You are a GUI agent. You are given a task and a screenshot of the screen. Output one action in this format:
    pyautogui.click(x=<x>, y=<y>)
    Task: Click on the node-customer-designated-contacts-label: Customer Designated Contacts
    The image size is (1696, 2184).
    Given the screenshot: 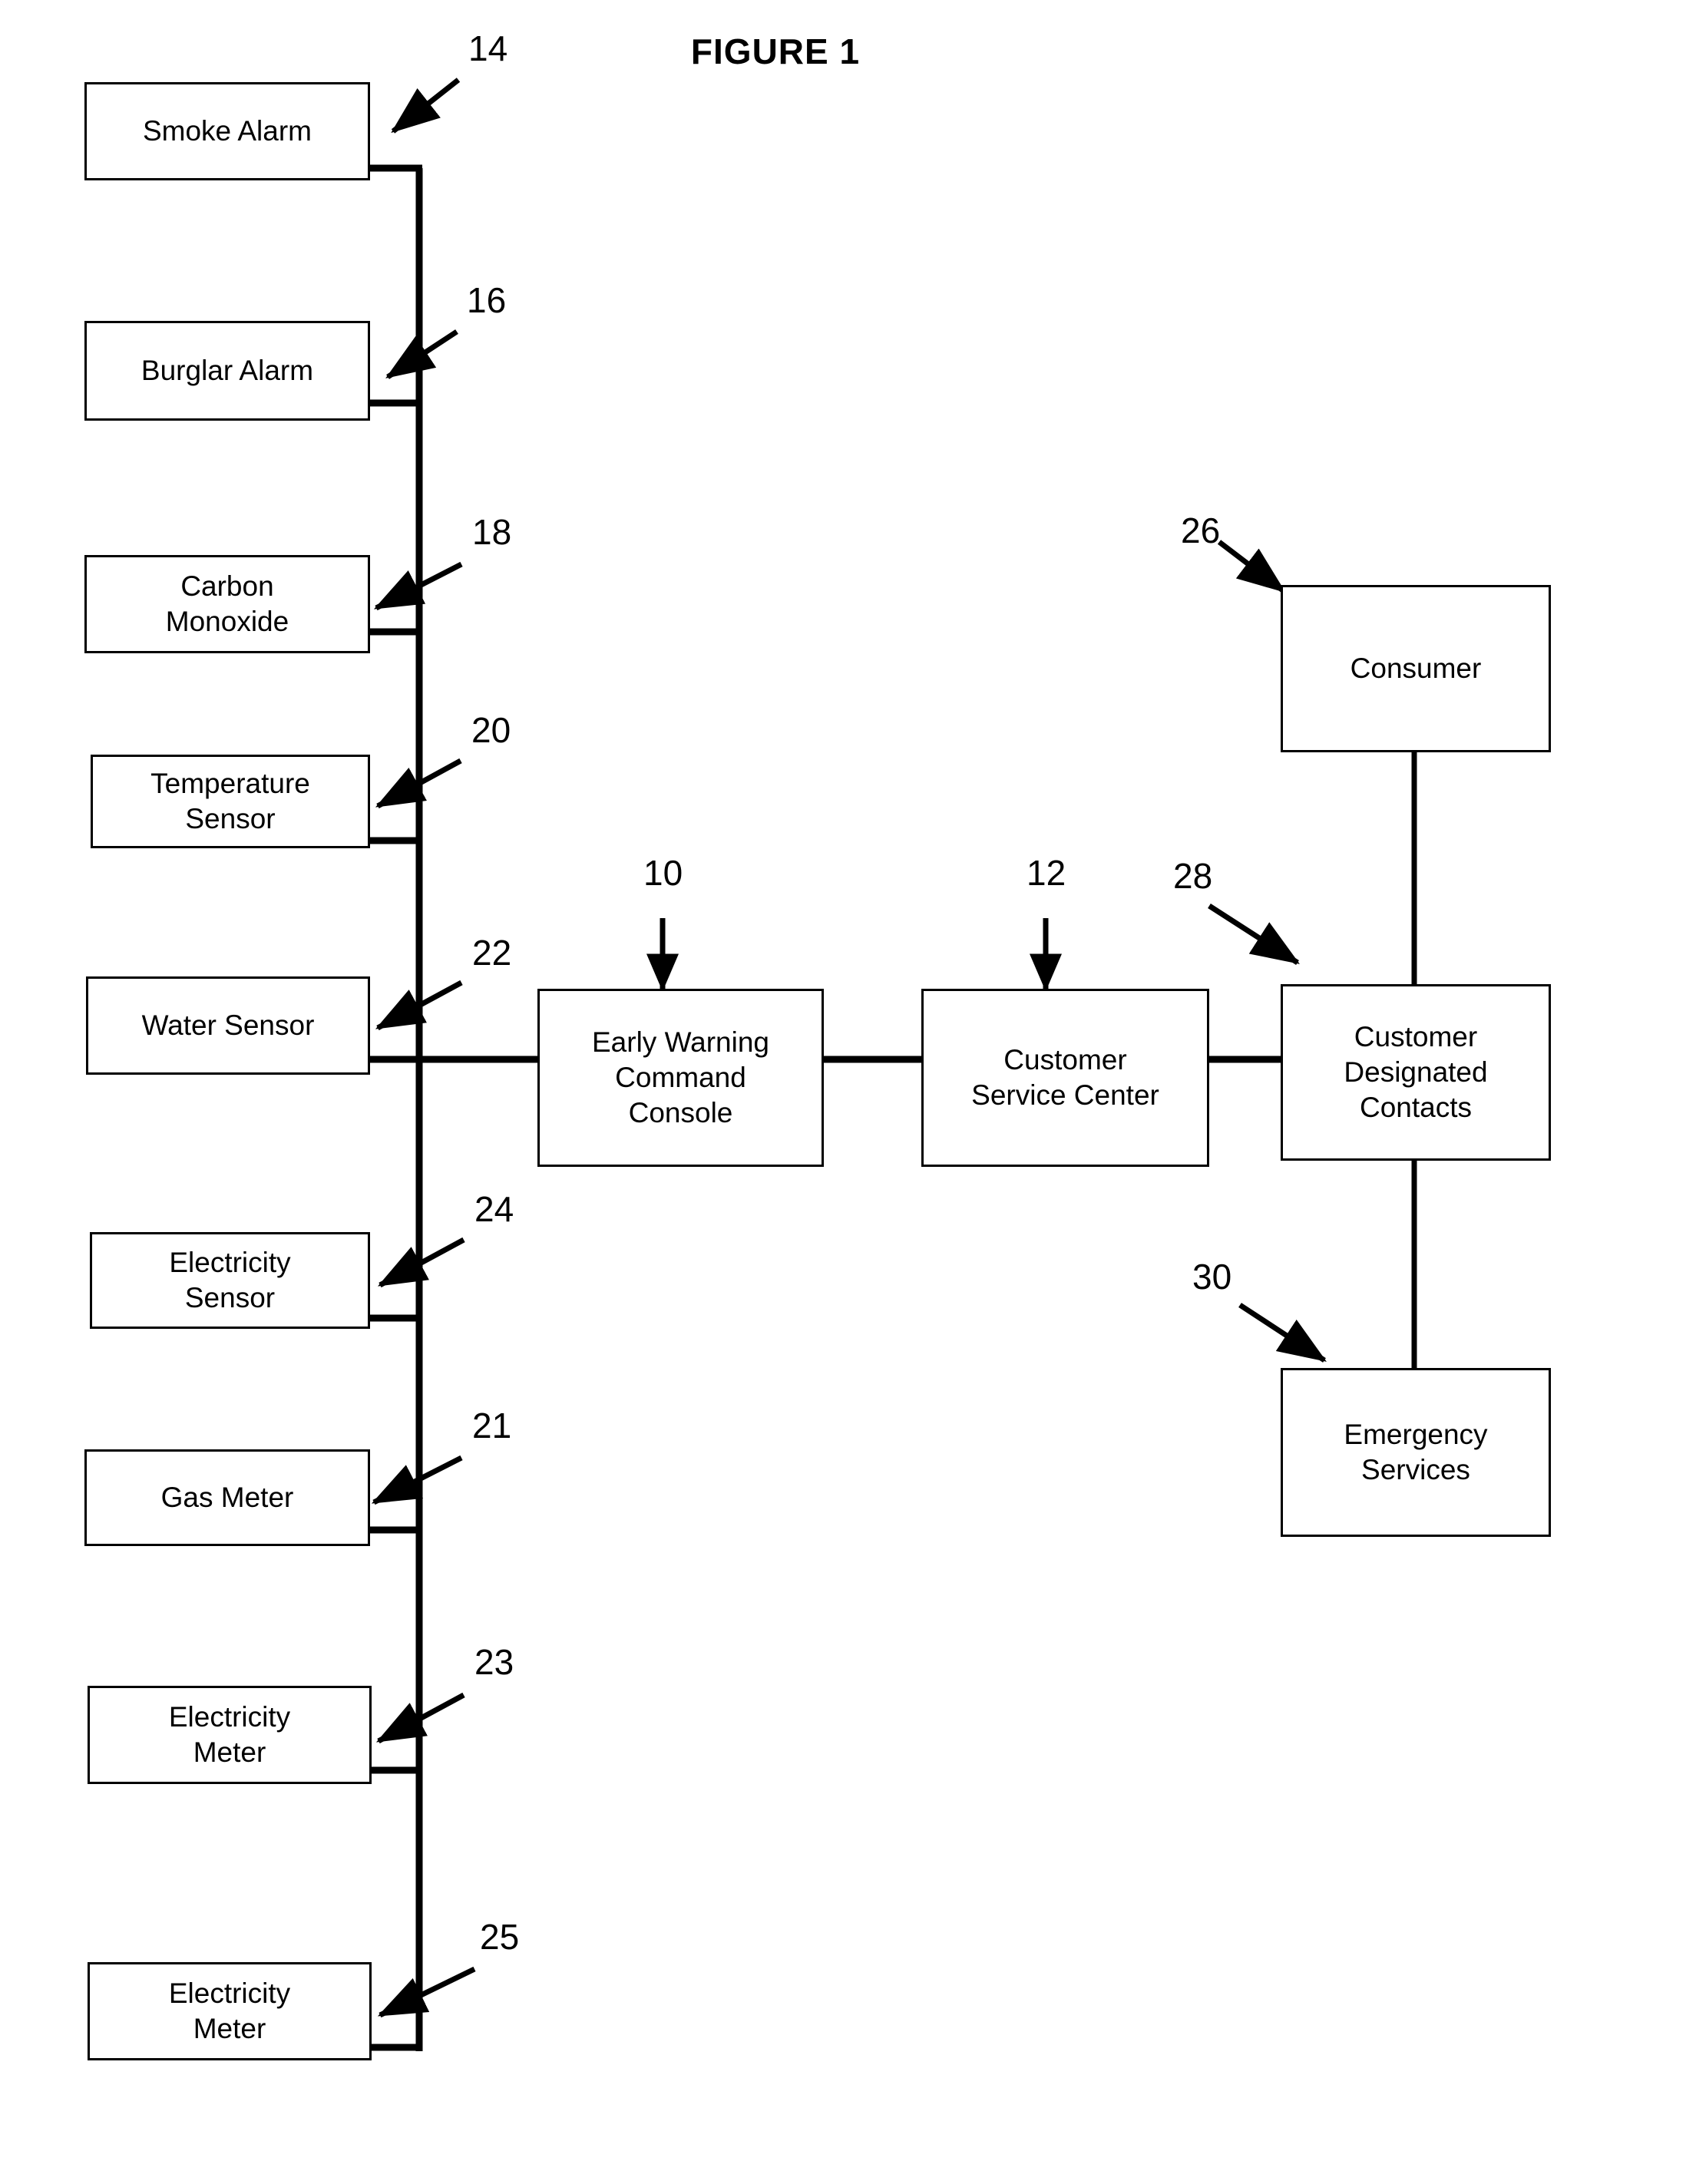 What is the action you would take?
    pyautogui.click(x=1416, y=1072)
    